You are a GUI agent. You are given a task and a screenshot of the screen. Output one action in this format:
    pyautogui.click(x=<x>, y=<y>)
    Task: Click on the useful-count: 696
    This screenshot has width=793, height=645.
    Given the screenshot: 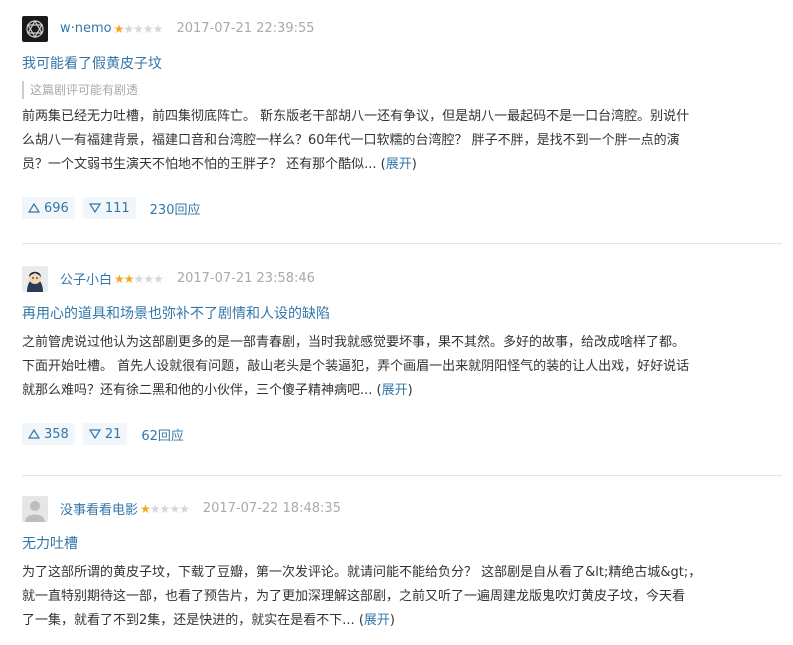 What is the action you would take?
    pyautogui.click(x=56, y=208)
    